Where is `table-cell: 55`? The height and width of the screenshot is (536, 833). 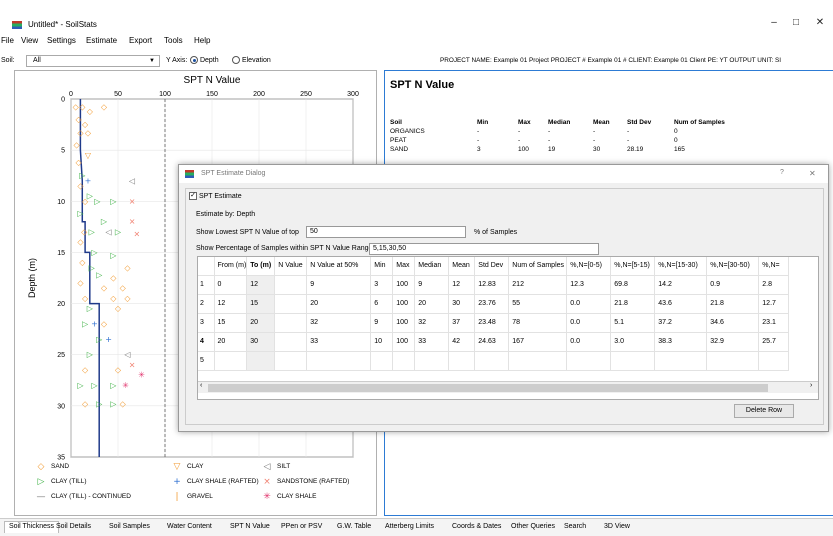 table-cell: 55 is located at coordinates (538, 304).